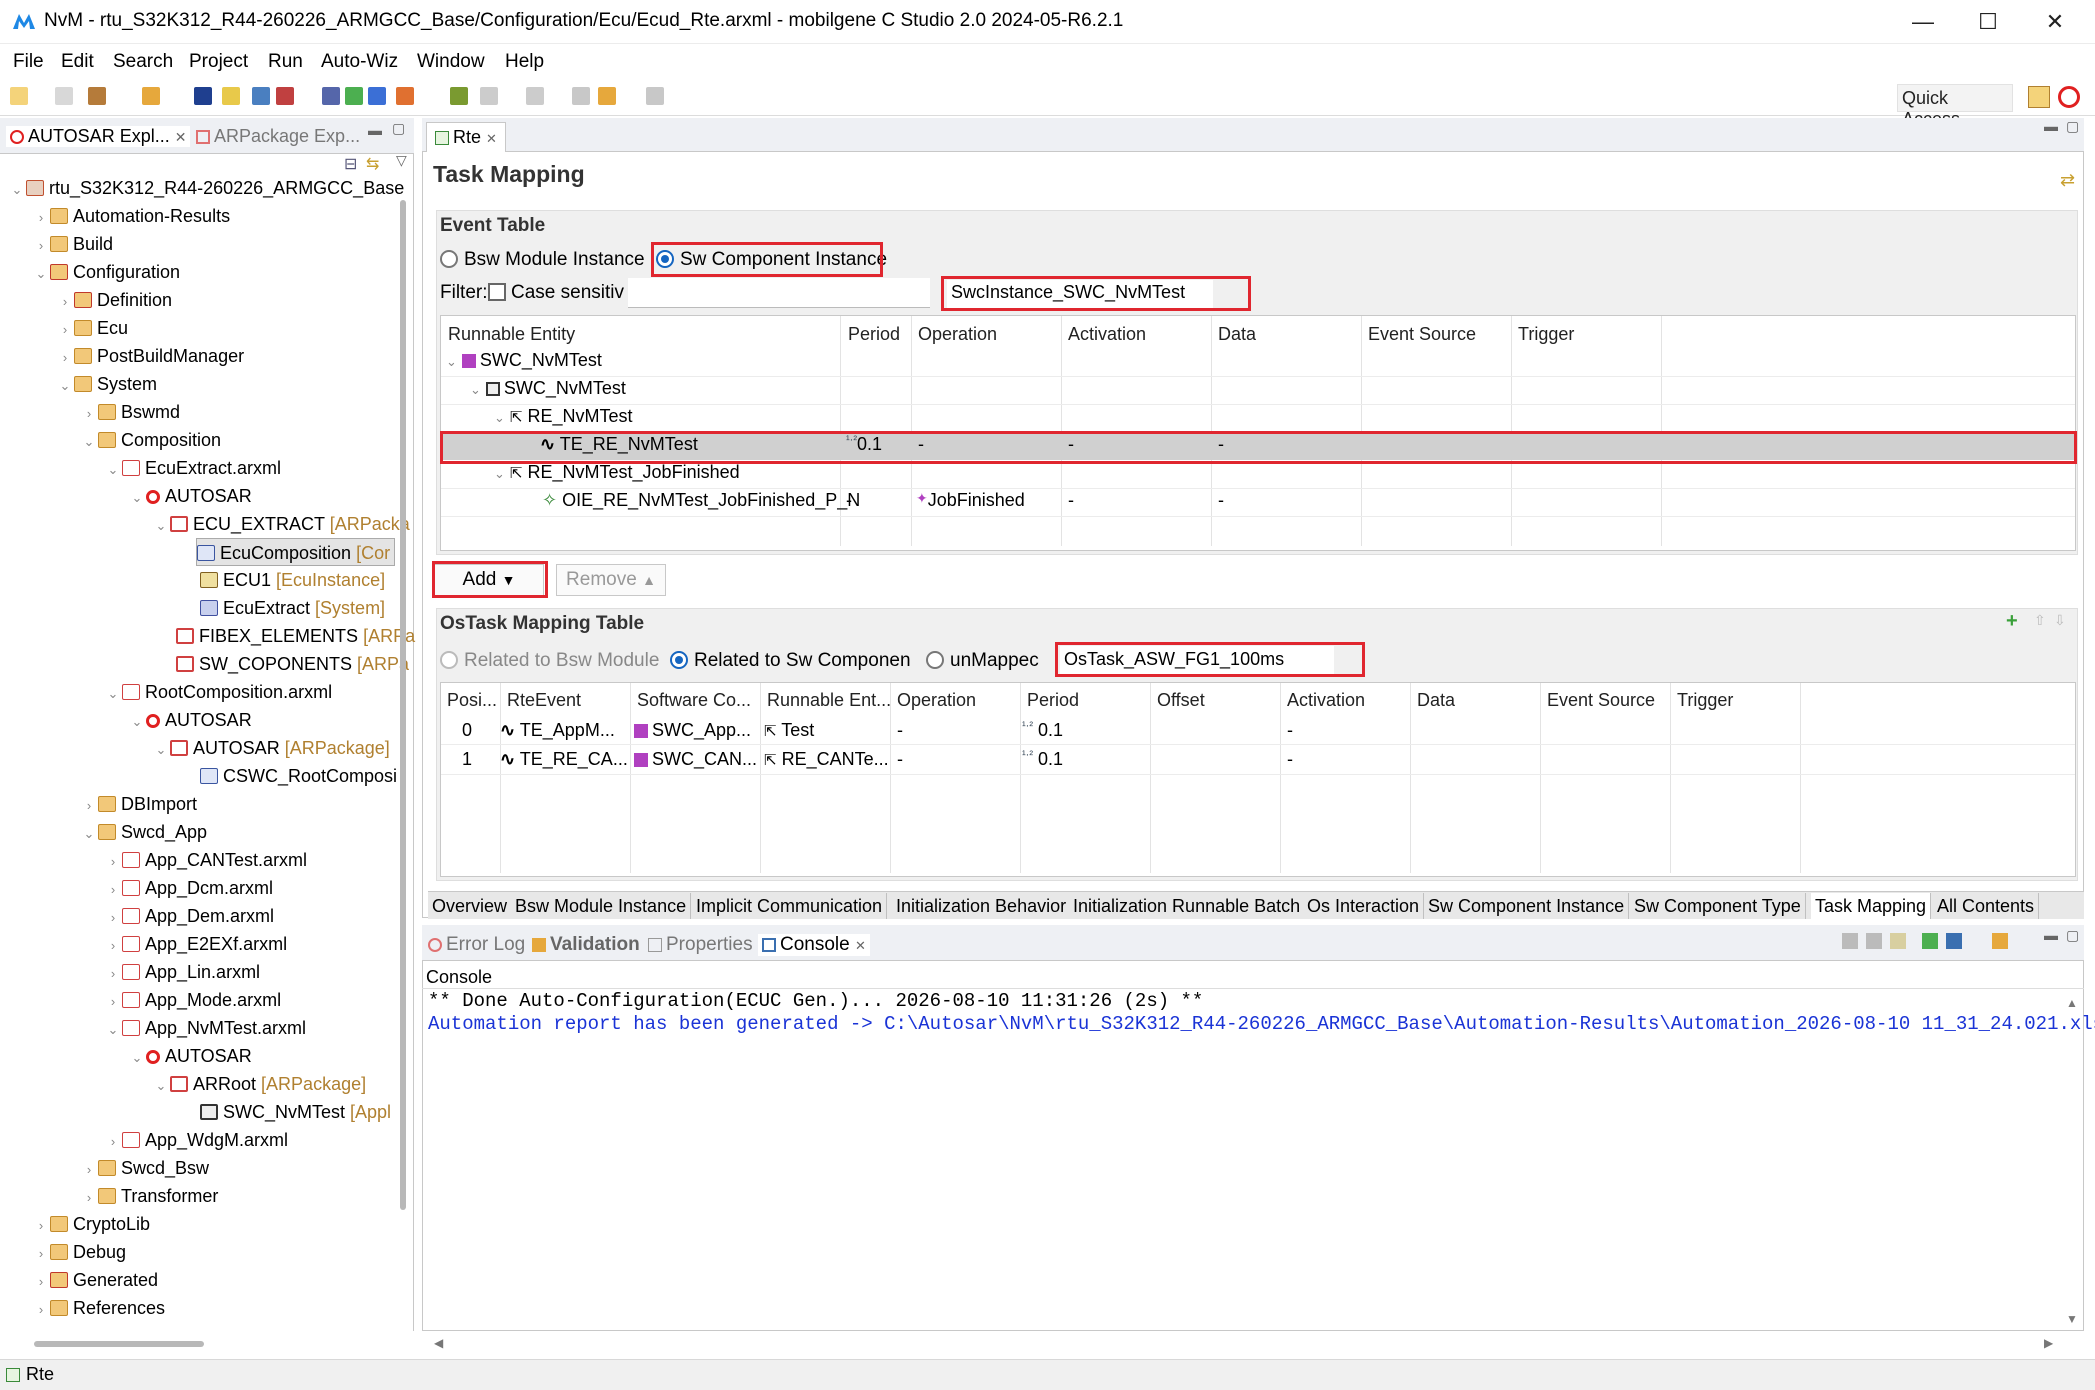 The width and height of the screenshot is (2095, 1390). Describe the element at coordinates (149, 1197) in the screenshot. I see `tree-item: › Transformer` at that location.